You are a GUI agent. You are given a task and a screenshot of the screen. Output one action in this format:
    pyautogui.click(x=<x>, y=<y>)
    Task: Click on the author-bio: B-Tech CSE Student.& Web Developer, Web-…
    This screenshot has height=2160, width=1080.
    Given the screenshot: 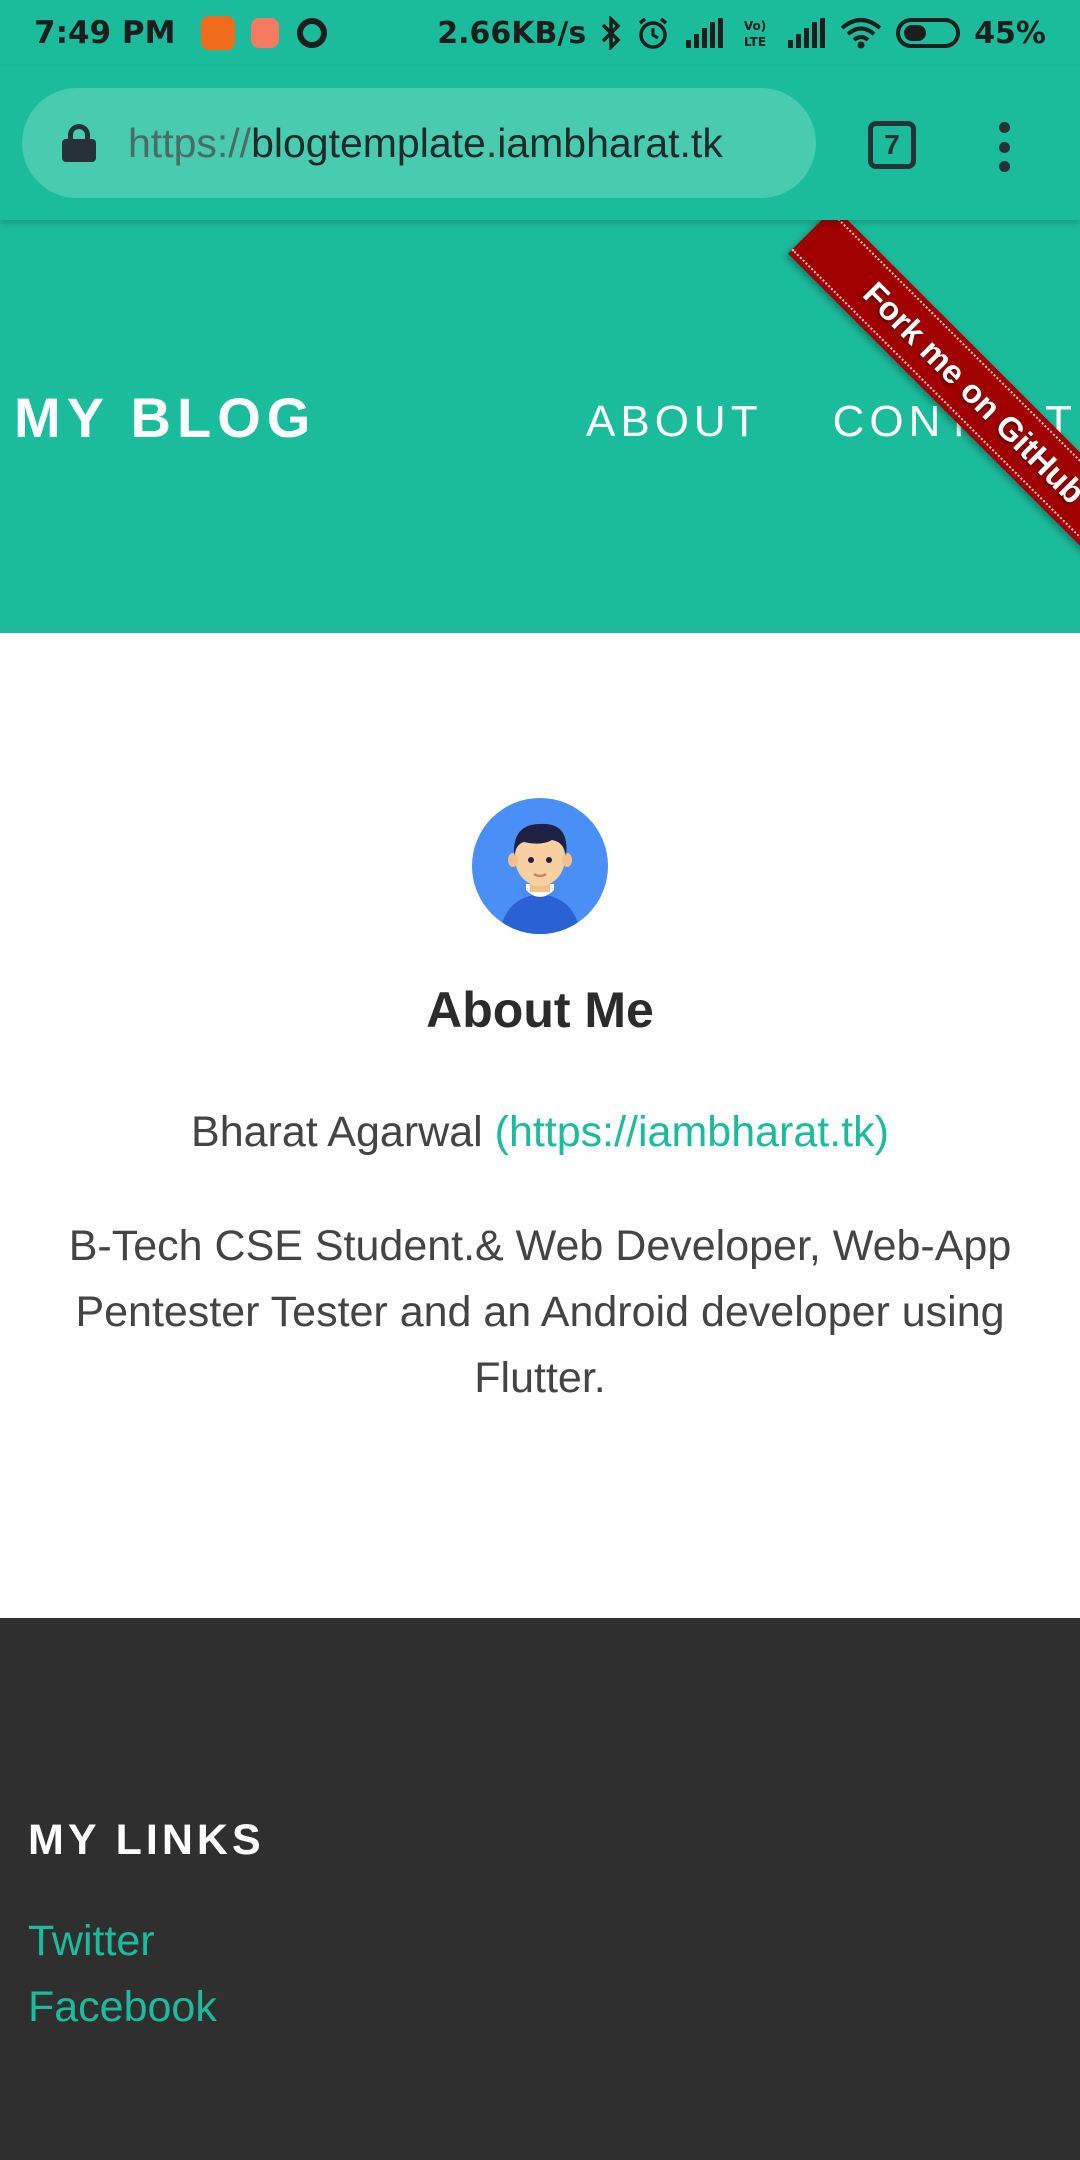 What is the action you would take?
    pyautogui.click(x=540, y=1312)
    